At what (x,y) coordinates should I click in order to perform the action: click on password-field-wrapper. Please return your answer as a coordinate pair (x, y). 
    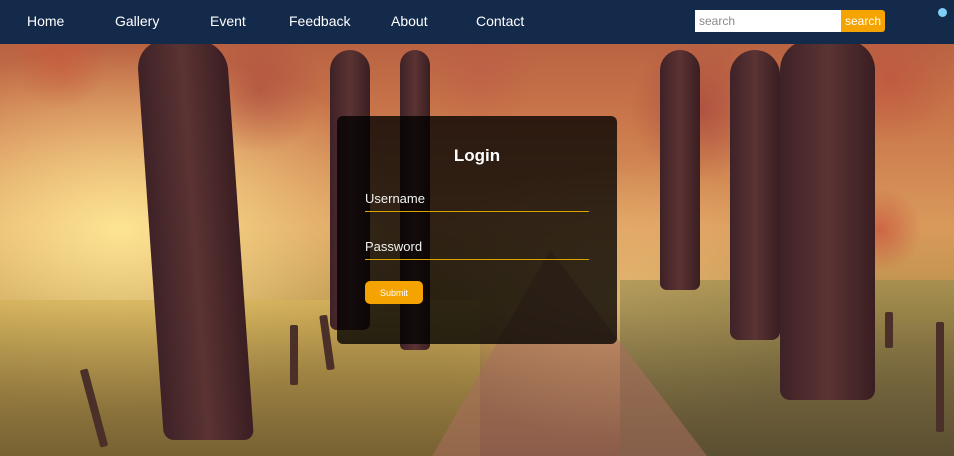
    Looking at the image, I should click on (477, 247).